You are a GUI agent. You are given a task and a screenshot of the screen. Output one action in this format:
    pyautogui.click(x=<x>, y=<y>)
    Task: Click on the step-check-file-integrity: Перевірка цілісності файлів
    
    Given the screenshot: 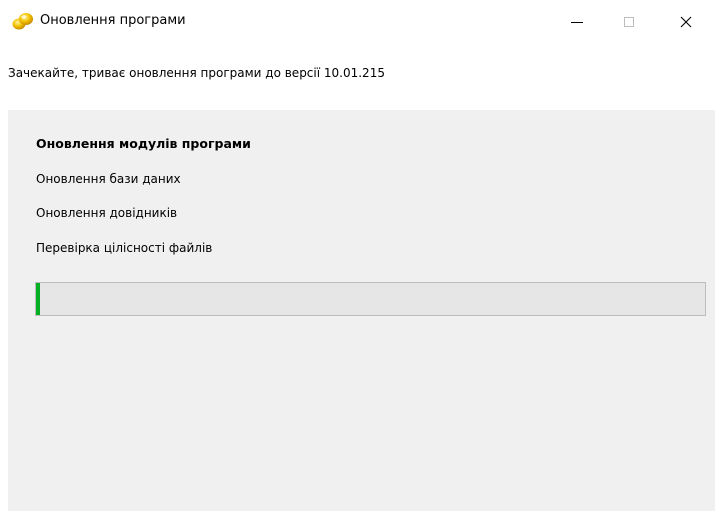 What is the action you would take?
    pyautogui.click(x=124, y=248)
    